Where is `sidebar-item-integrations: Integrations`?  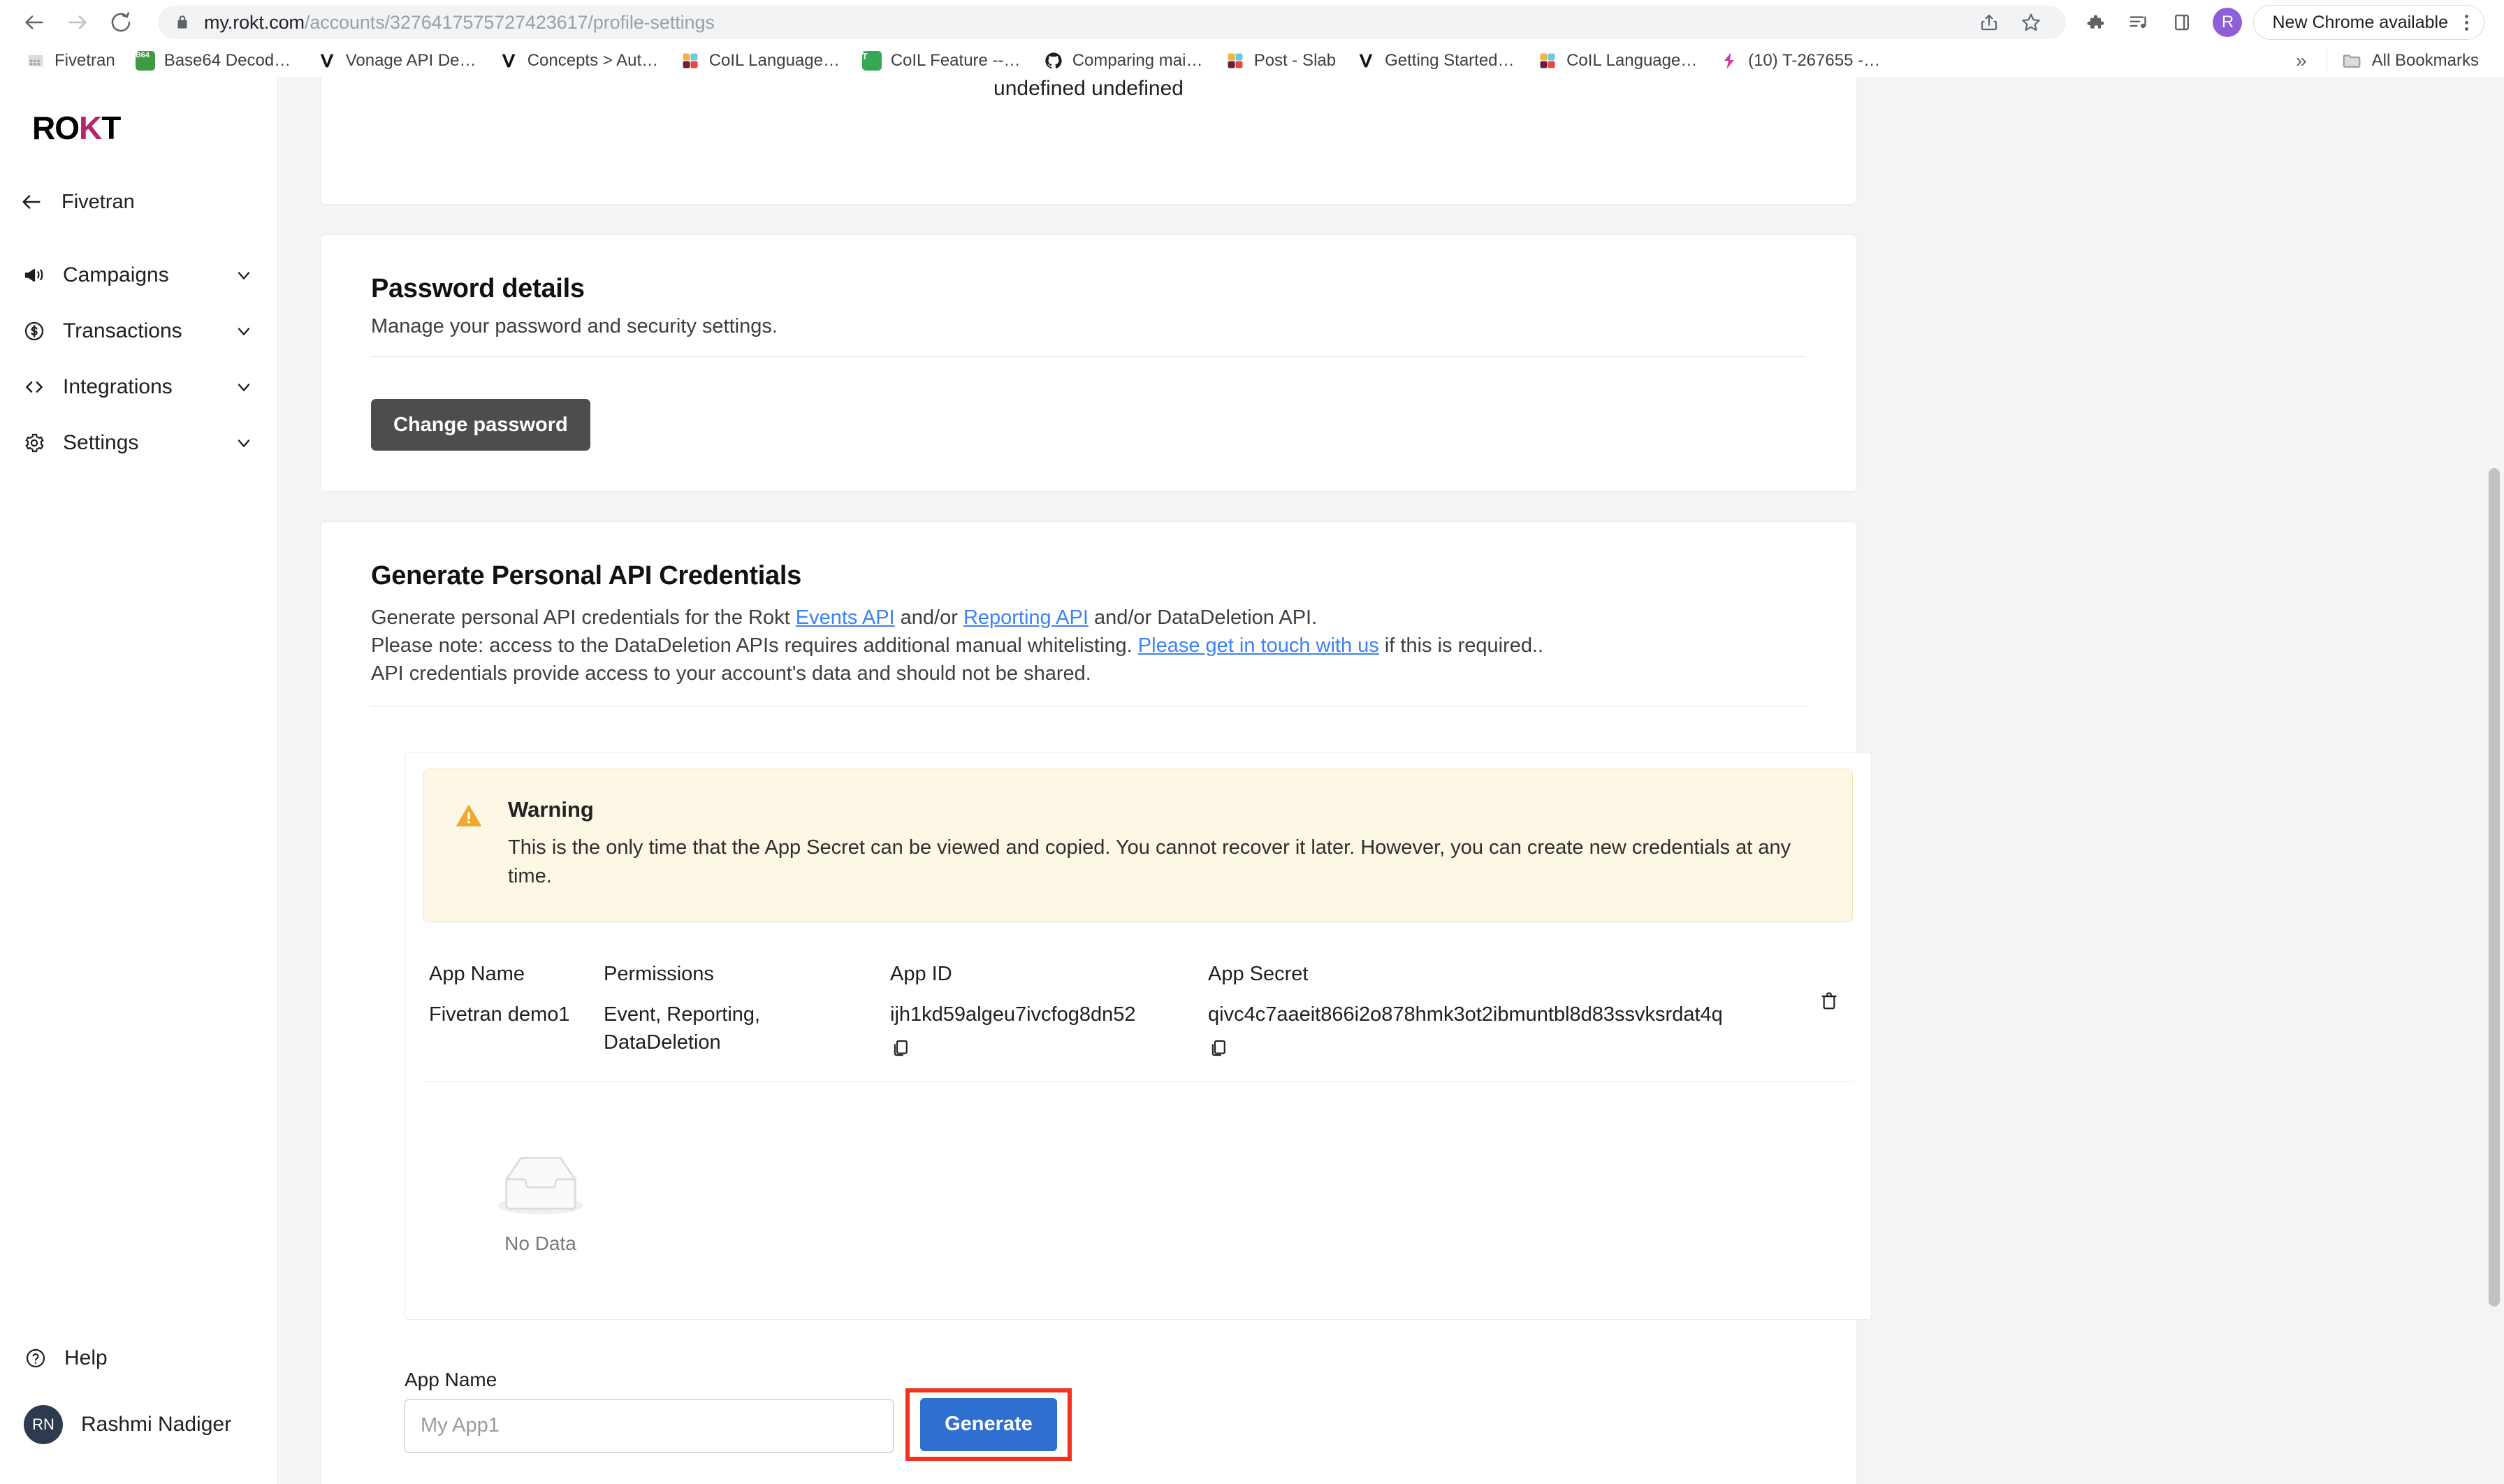 sidebar-item-integrations: Integrations is located at coordinates (138, 387).